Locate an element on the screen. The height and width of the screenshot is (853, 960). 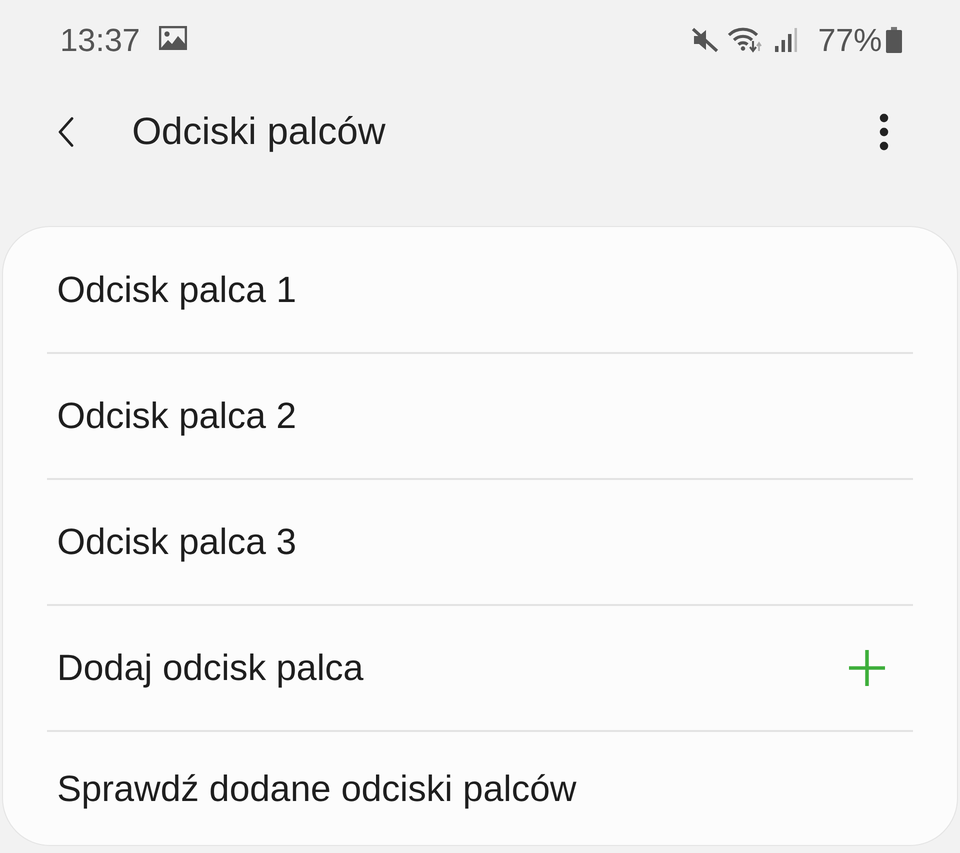
plus-icon is located at coordinates (867, 668).